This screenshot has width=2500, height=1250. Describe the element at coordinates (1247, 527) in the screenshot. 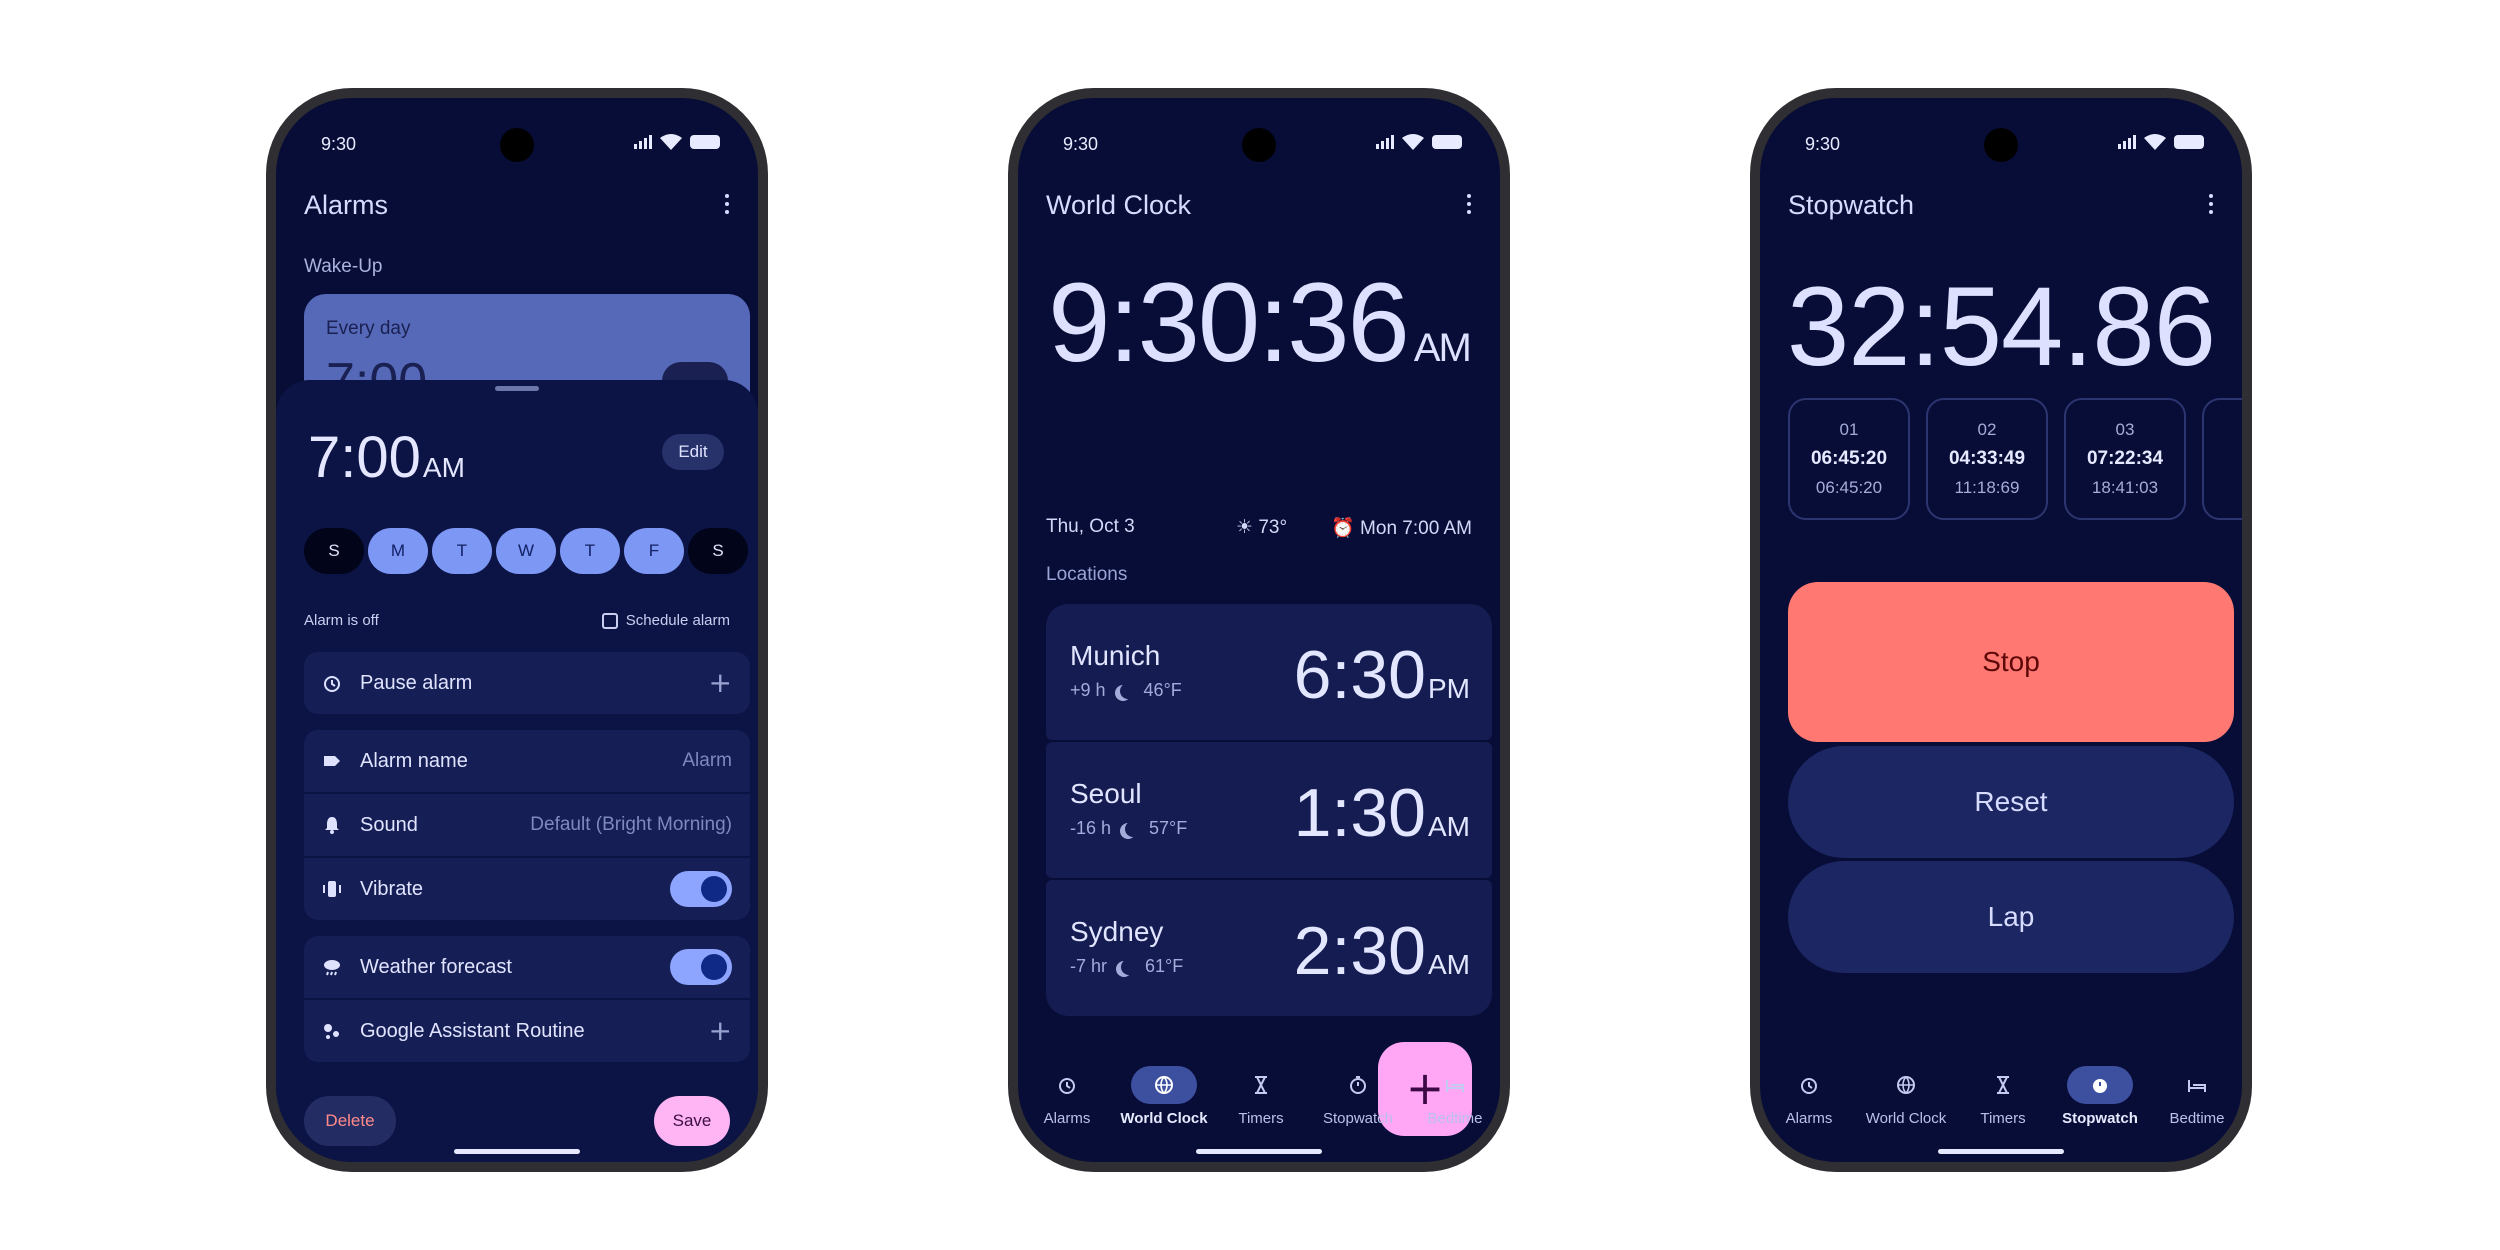

I see `sun-icon: ☀` at that location.